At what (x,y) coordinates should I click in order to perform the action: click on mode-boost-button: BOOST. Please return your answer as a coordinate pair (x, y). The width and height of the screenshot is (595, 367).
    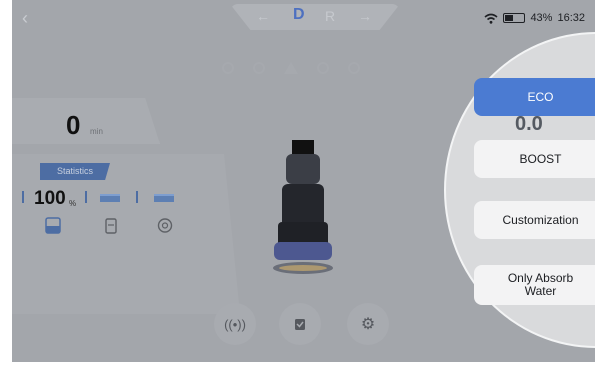
    Looking at the image, I should click on (534, 159).